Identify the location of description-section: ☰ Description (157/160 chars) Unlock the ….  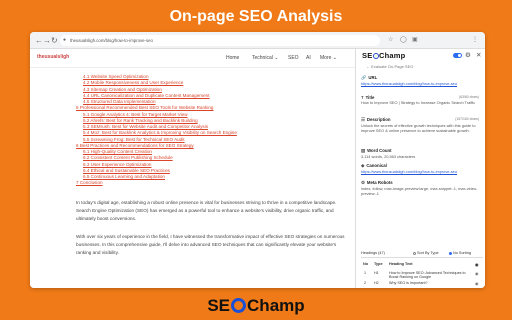
(422, 125).